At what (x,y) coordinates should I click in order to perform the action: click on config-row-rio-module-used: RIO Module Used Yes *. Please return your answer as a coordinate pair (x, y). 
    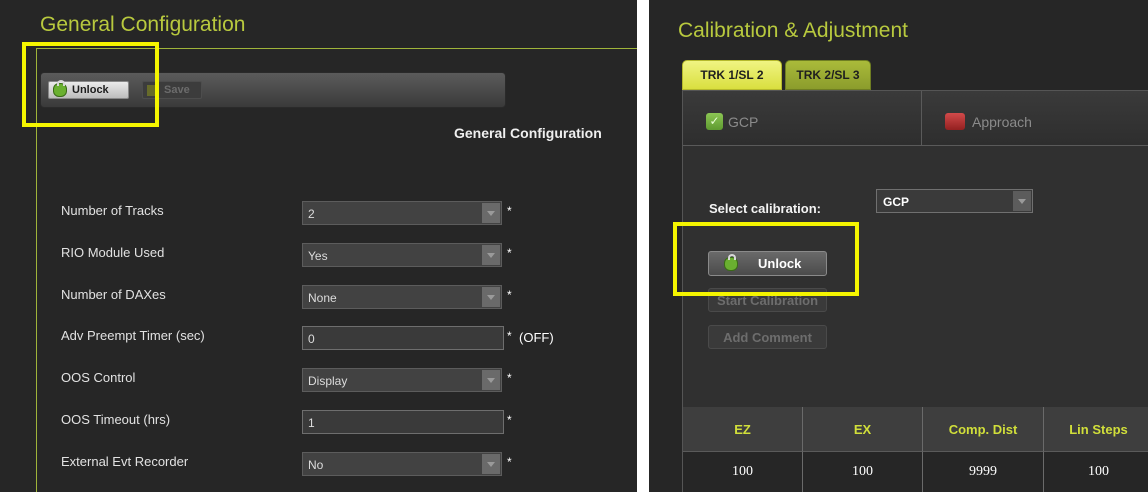
    Looking at the image, I should click on (341, 255).